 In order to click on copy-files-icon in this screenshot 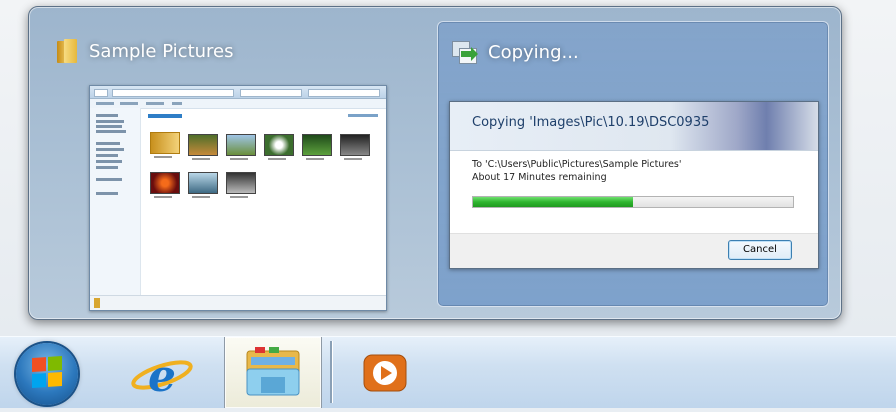, I will do `click(465, 52)`.